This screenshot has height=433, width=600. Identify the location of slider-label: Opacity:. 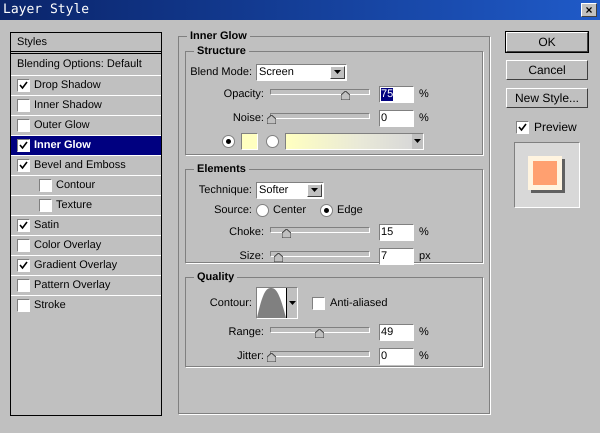
(243, 94).